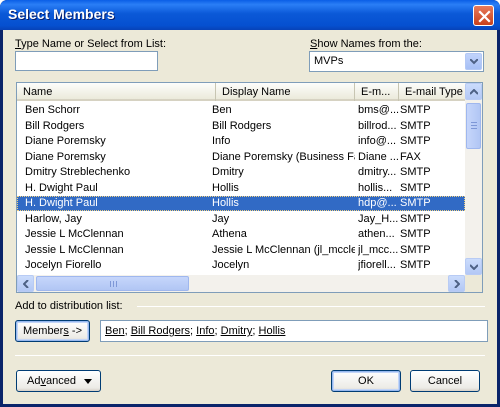 Image resolution: width=500 pixels, height=407 pixels. I want to click on row-display-name: Diane Poremsky (Business Fax), so click(283, 156).